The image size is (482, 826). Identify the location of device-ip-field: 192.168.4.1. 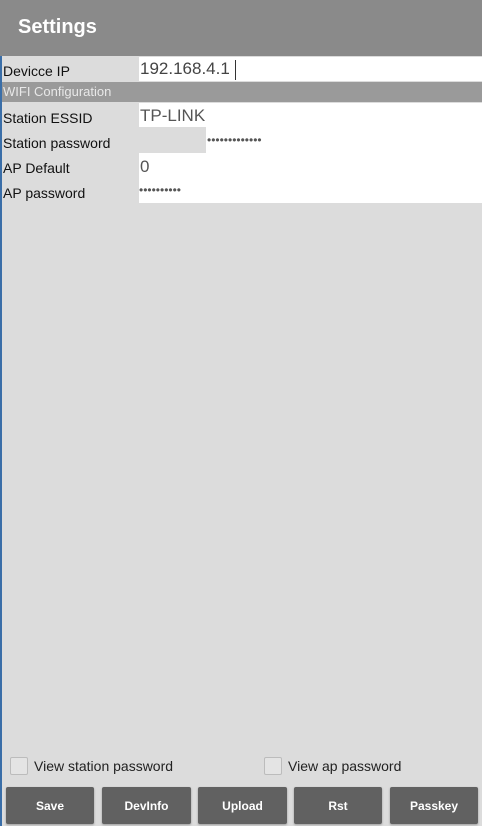
(310, 69).